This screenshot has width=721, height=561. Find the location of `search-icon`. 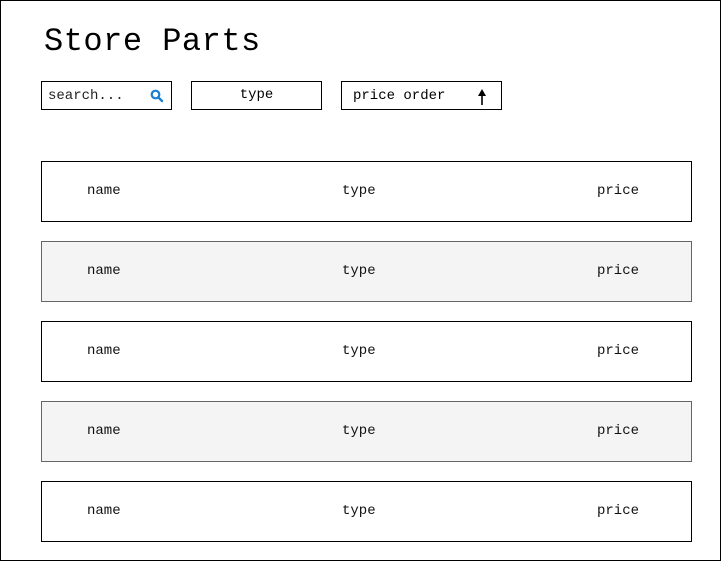

search-icon is located at coordinates (157, 96).